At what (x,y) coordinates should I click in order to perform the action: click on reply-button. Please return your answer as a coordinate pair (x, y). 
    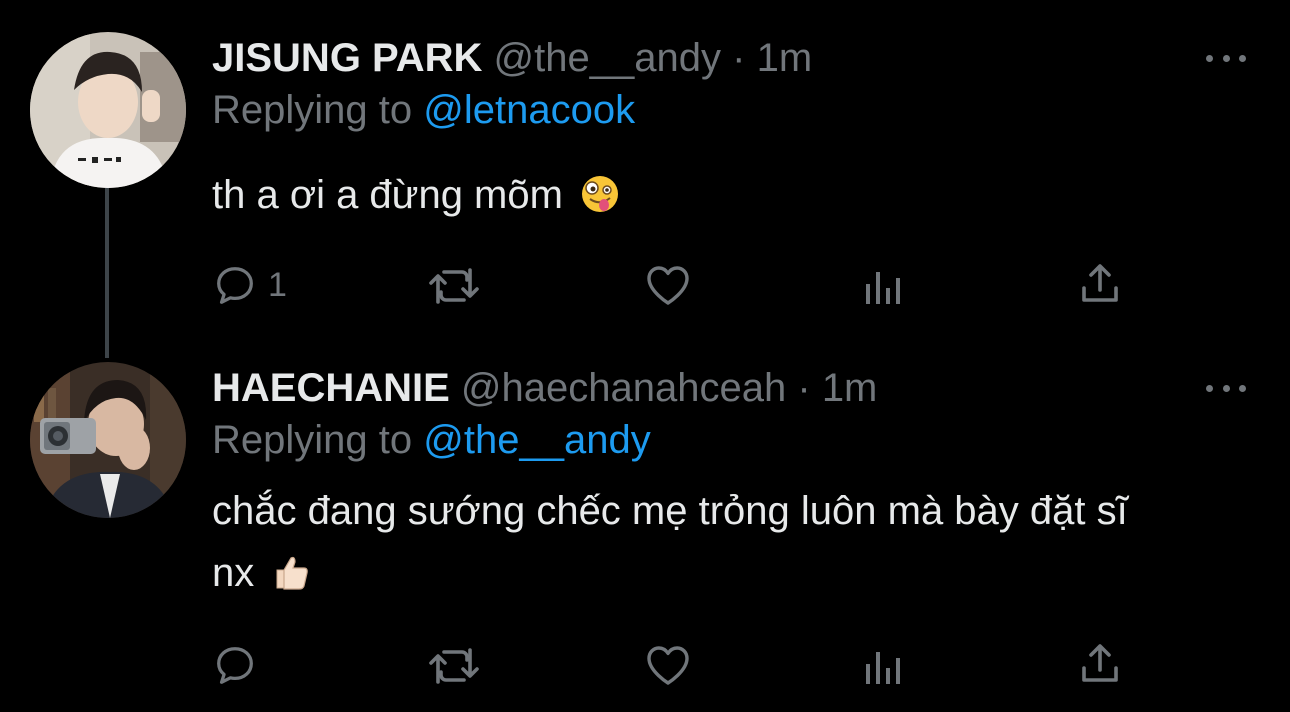
    Looking at the image, I should click on (240, 665).